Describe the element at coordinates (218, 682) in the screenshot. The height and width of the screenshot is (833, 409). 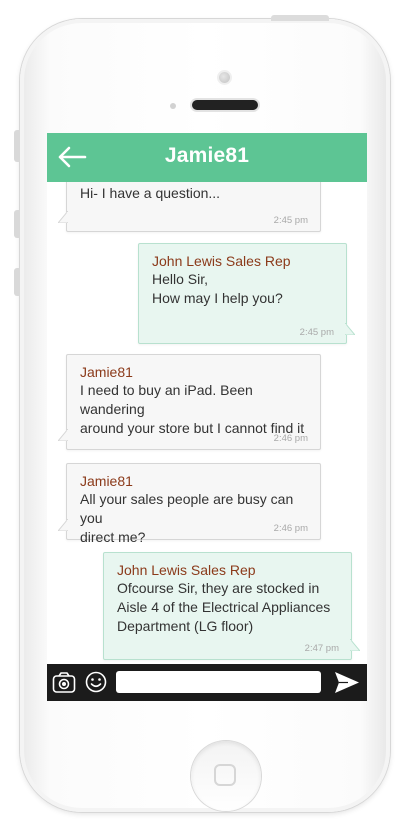
I see `message-input` at that location.